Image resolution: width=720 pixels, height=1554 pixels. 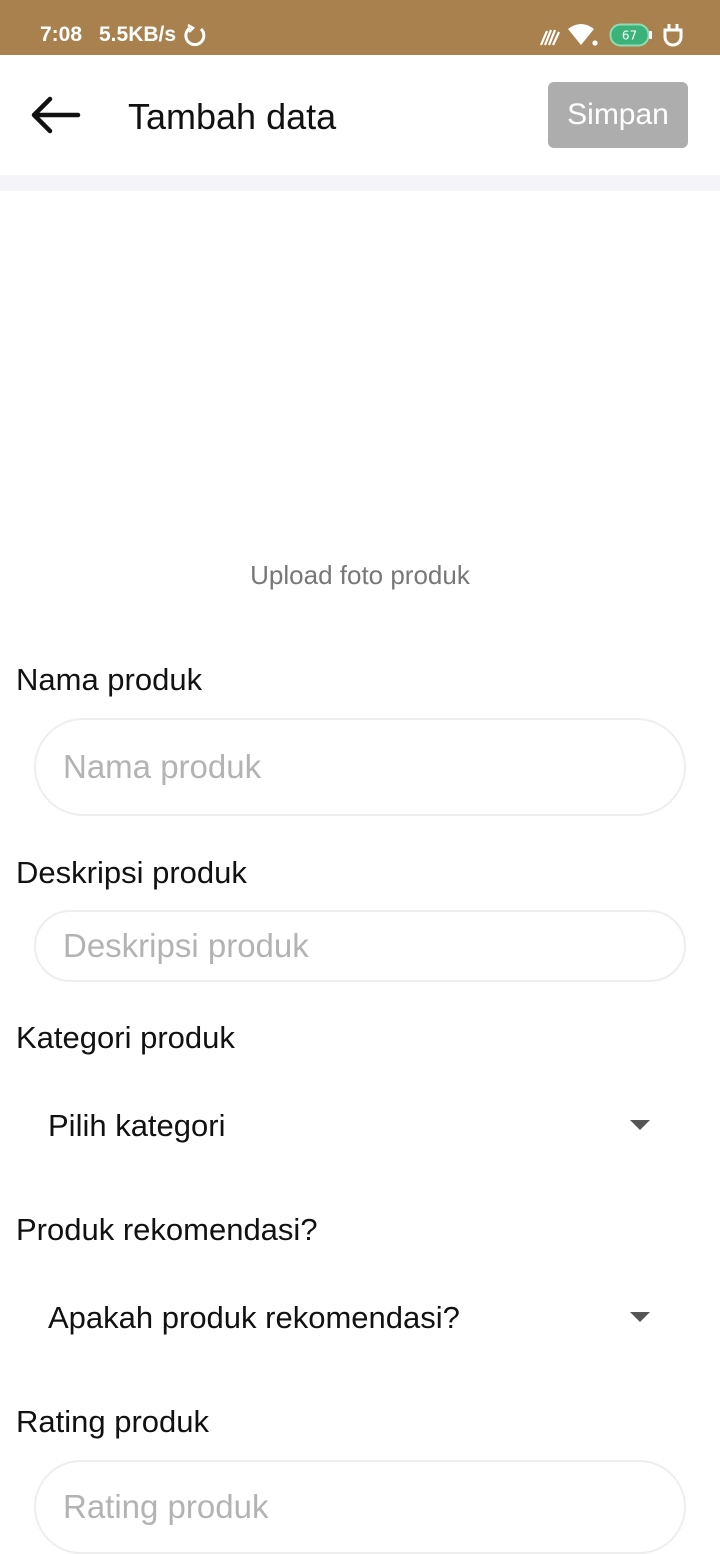 I want to click on app-bar: Tambah data Simpan, so click(x=360, y=115).